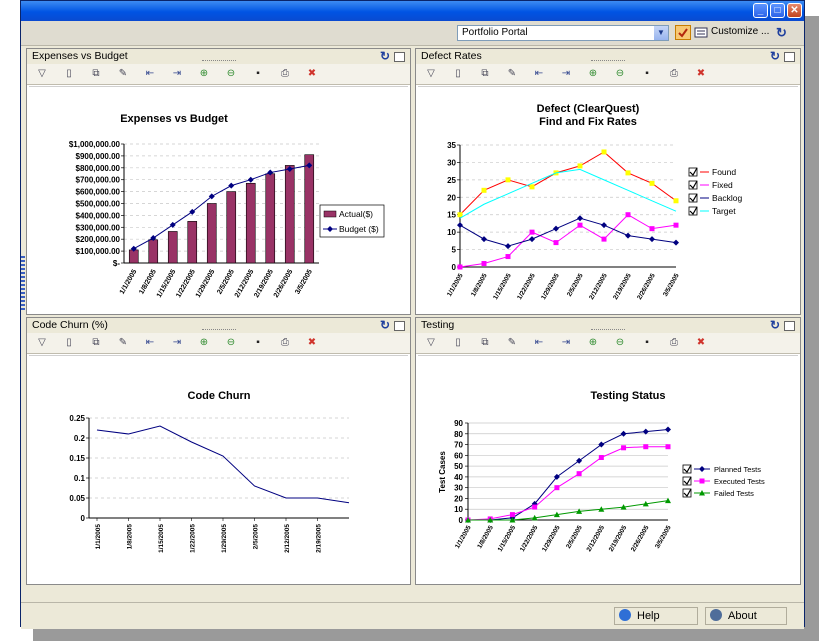 This screenshot has height=641, width=819. Describe the element at coordinates (454, 267) in the screenshot. I see `y-tick-label: 0` at that location.